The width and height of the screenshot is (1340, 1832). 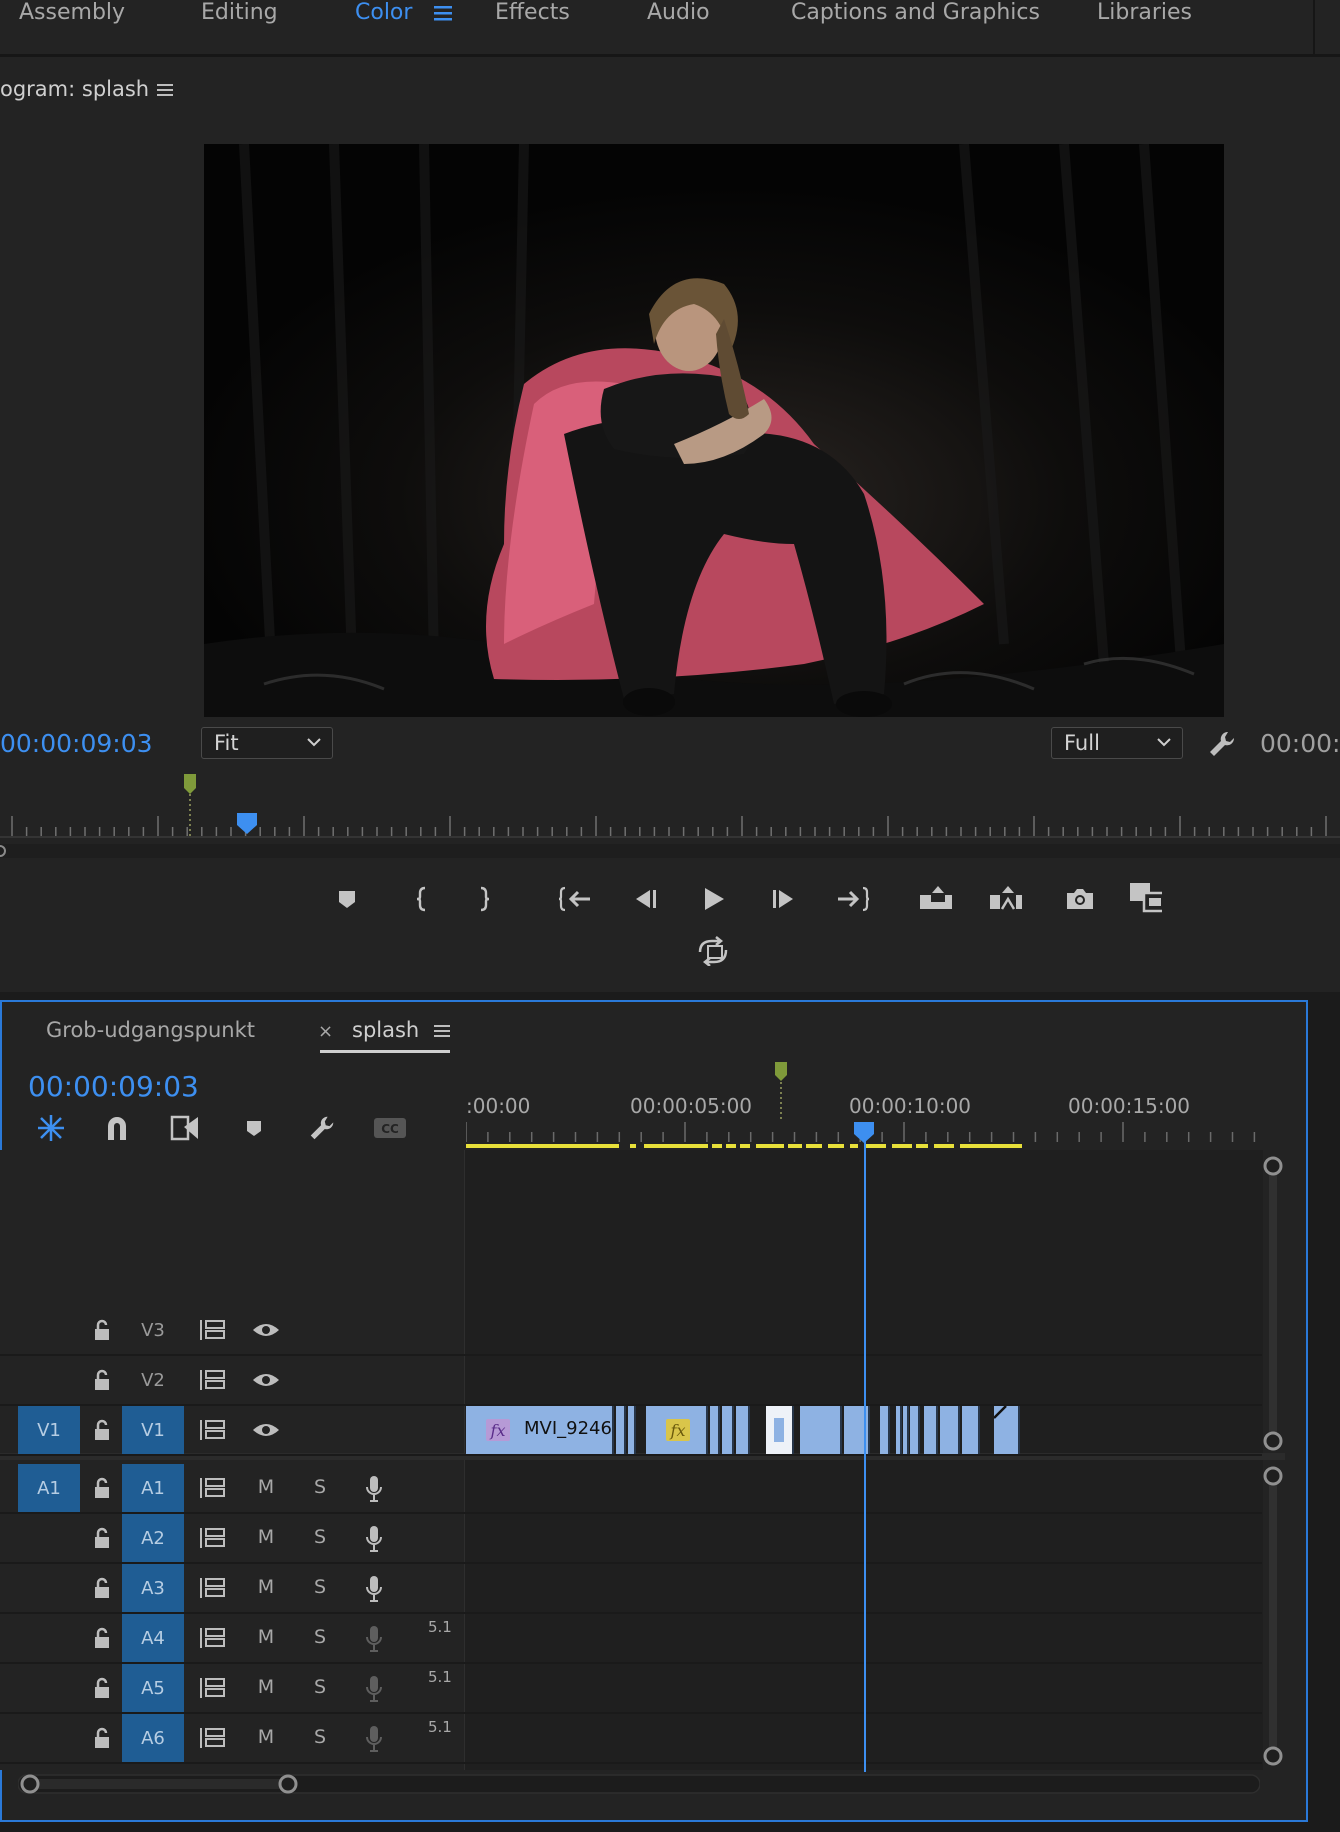 What do you see at coordinates (153, 1688) in the screenshot?
I see `track-name-a5: A5` at bounding box center [153, 1688].